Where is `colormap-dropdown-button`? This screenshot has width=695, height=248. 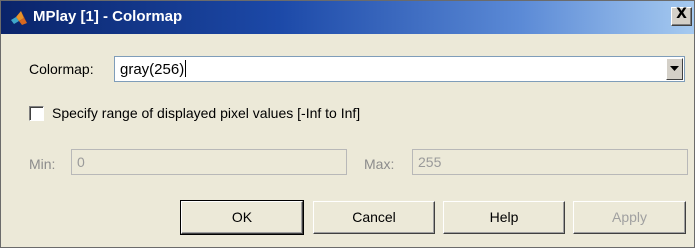 colormap-dropdown-button is located at coordinates (674, 69).